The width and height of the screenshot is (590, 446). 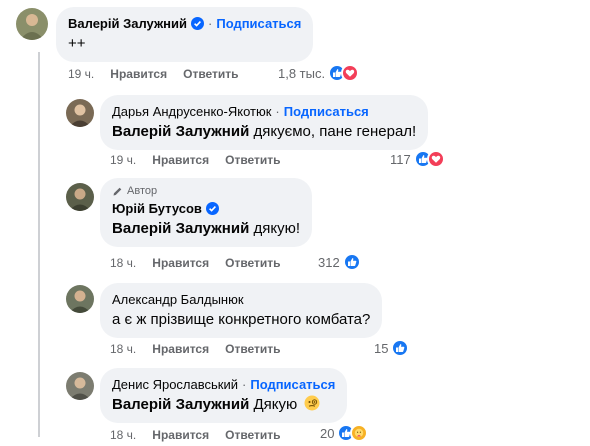 What do you see at coordinates (117, 191) in the screenshot?
I see `pencil-icon` at bounding box center [117, 191].